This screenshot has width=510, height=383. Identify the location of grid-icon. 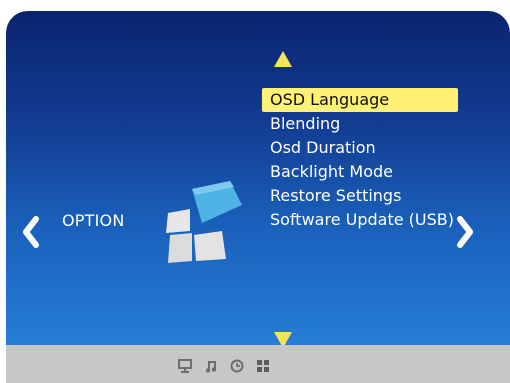
(263, 366).